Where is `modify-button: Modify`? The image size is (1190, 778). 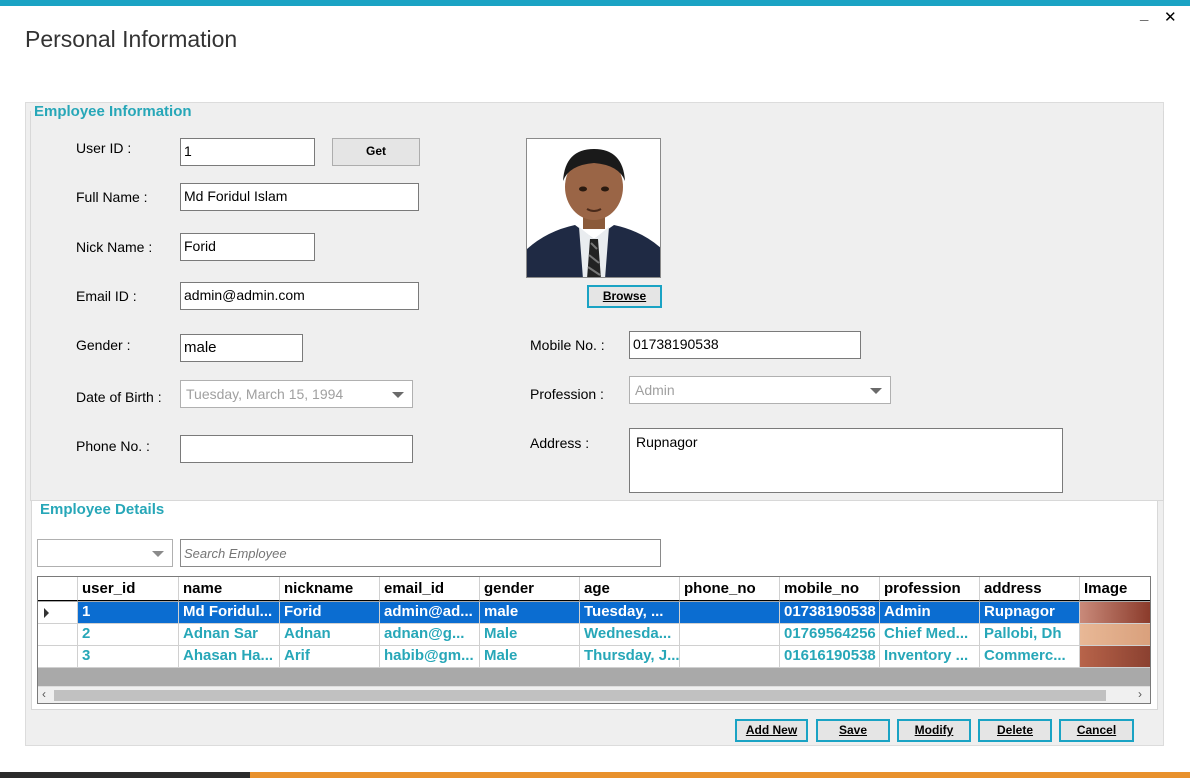
modify-button: Modify is located at coordinates (934, 730).